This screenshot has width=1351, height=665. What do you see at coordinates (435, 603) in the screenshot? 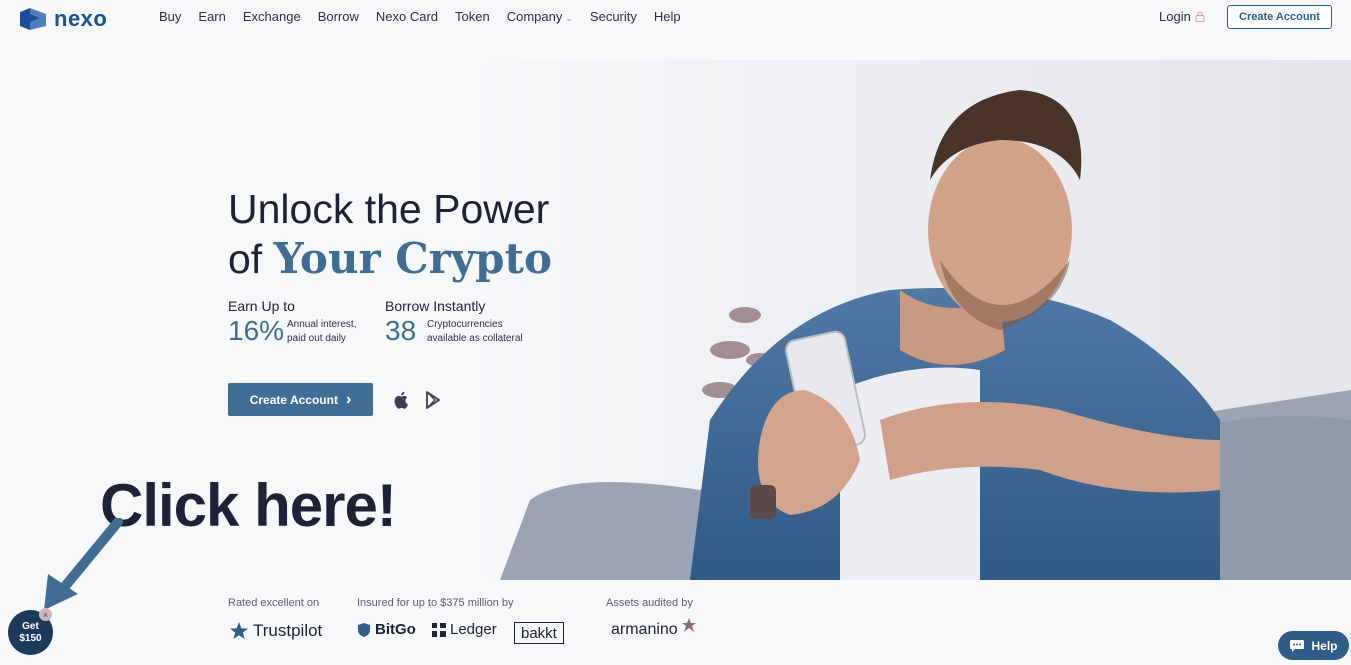
I see `insured-label: Insured for up to $375 million by` at bounding box center [435, 603].